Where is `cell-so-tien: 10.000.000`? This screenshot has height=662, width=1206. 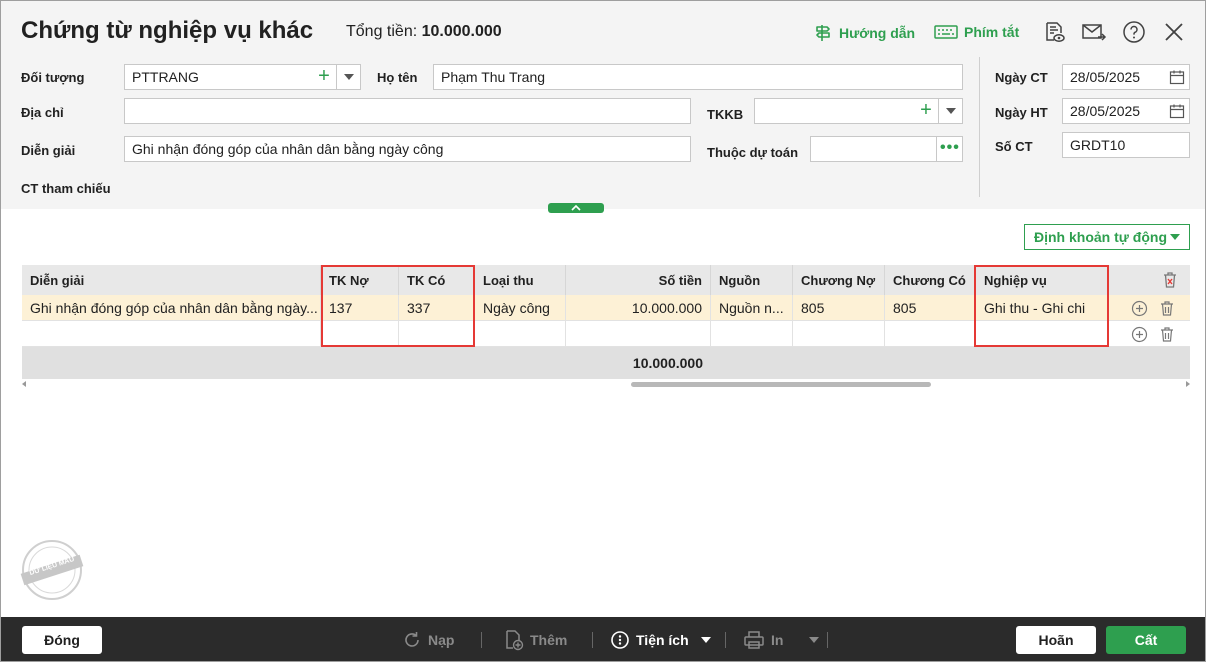 cell-so-tien: 10.000.000 is located at coordinates (638, 307).